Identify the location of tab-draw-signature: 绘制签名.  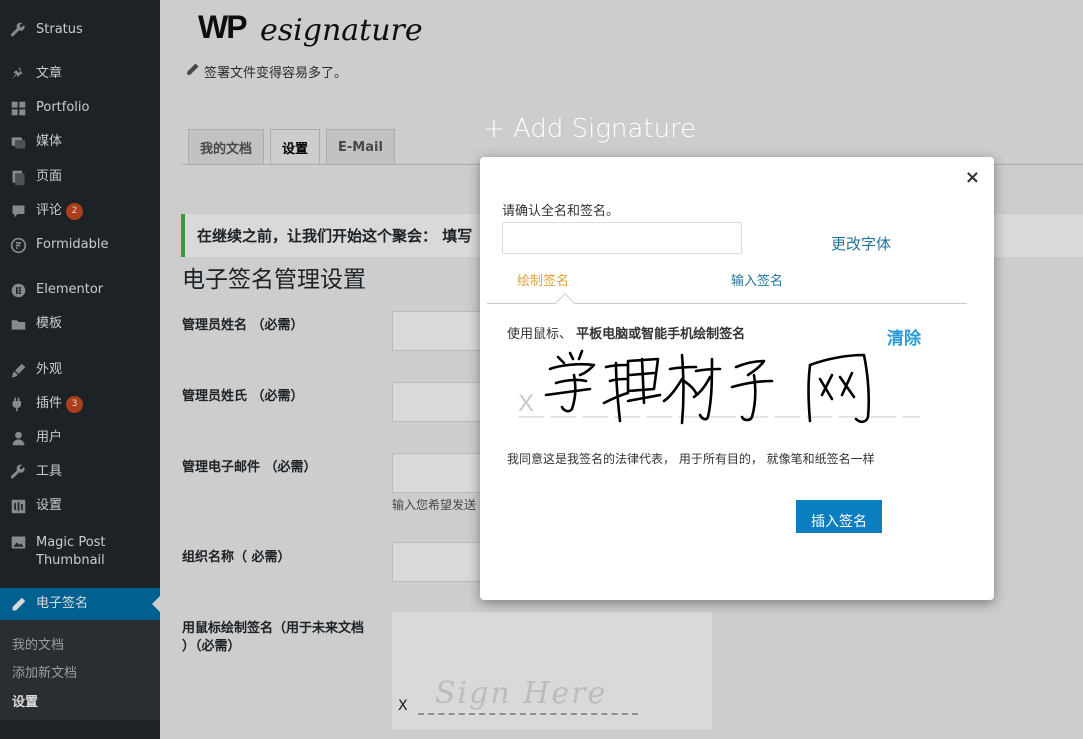
(543, 279).